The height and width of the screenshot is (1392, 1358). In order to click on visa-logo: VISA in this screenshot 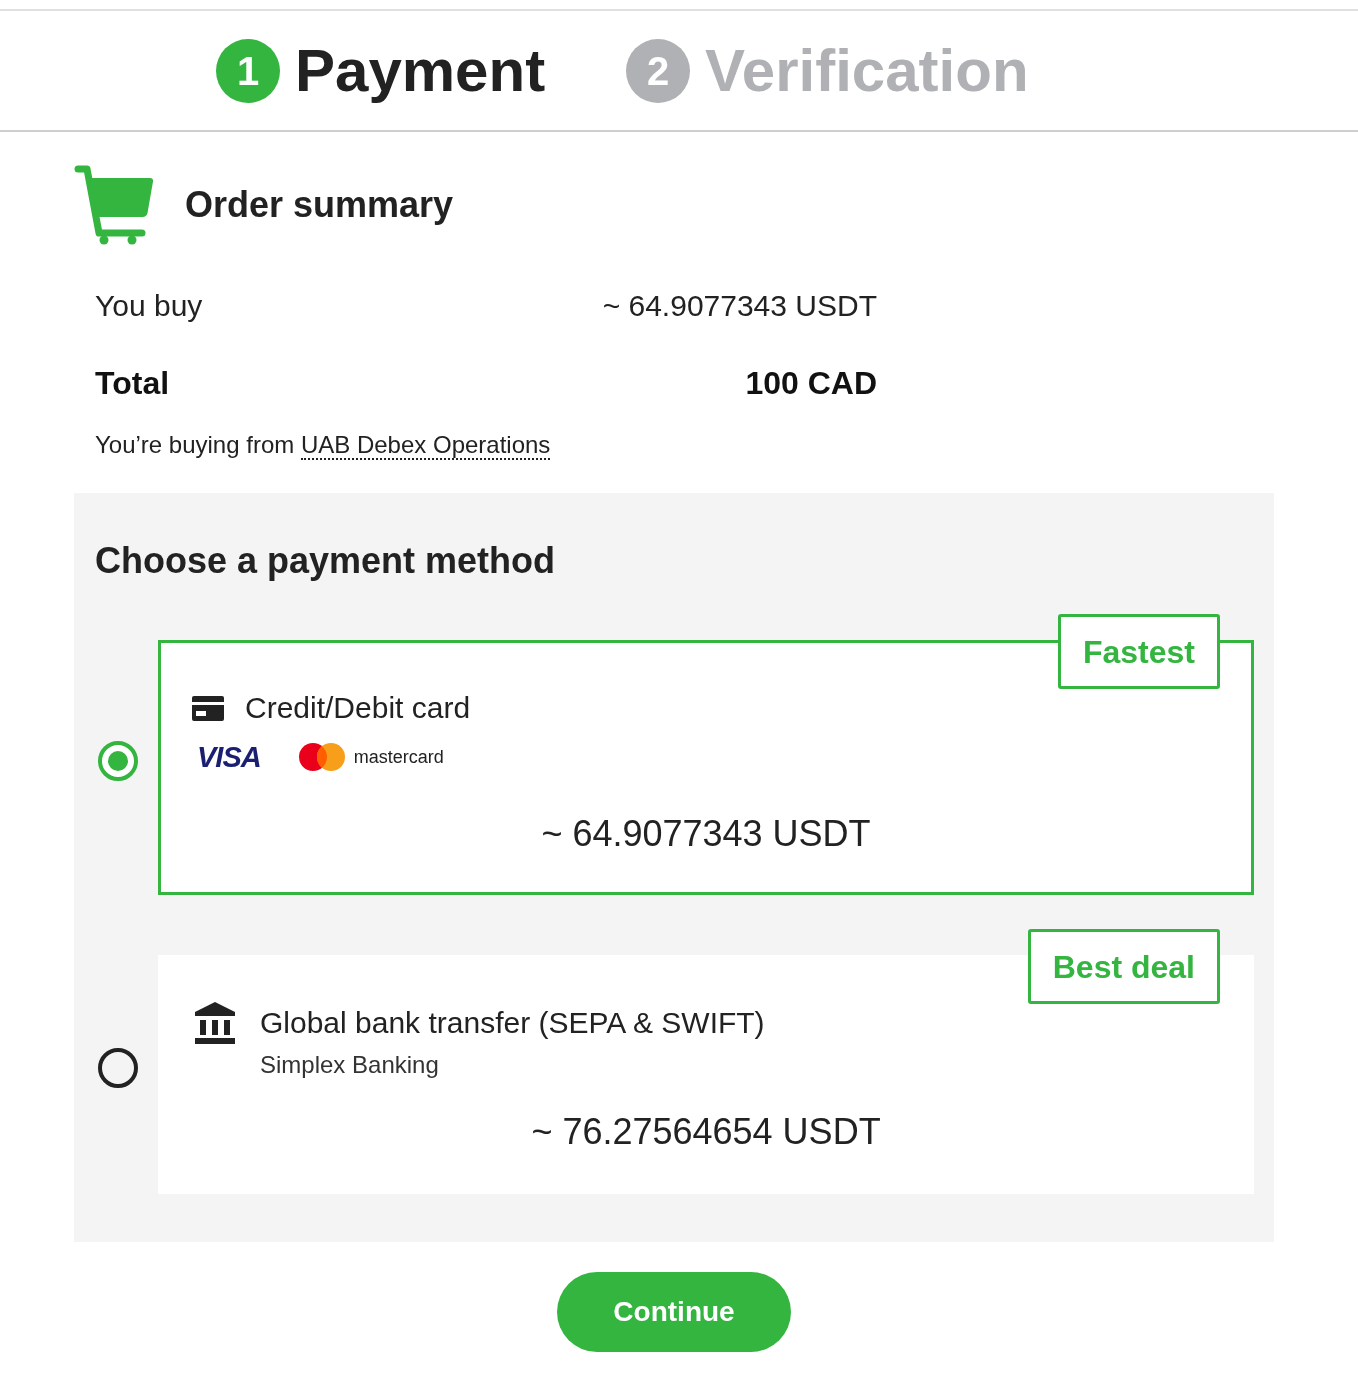, I will do `click(229, 757)`.